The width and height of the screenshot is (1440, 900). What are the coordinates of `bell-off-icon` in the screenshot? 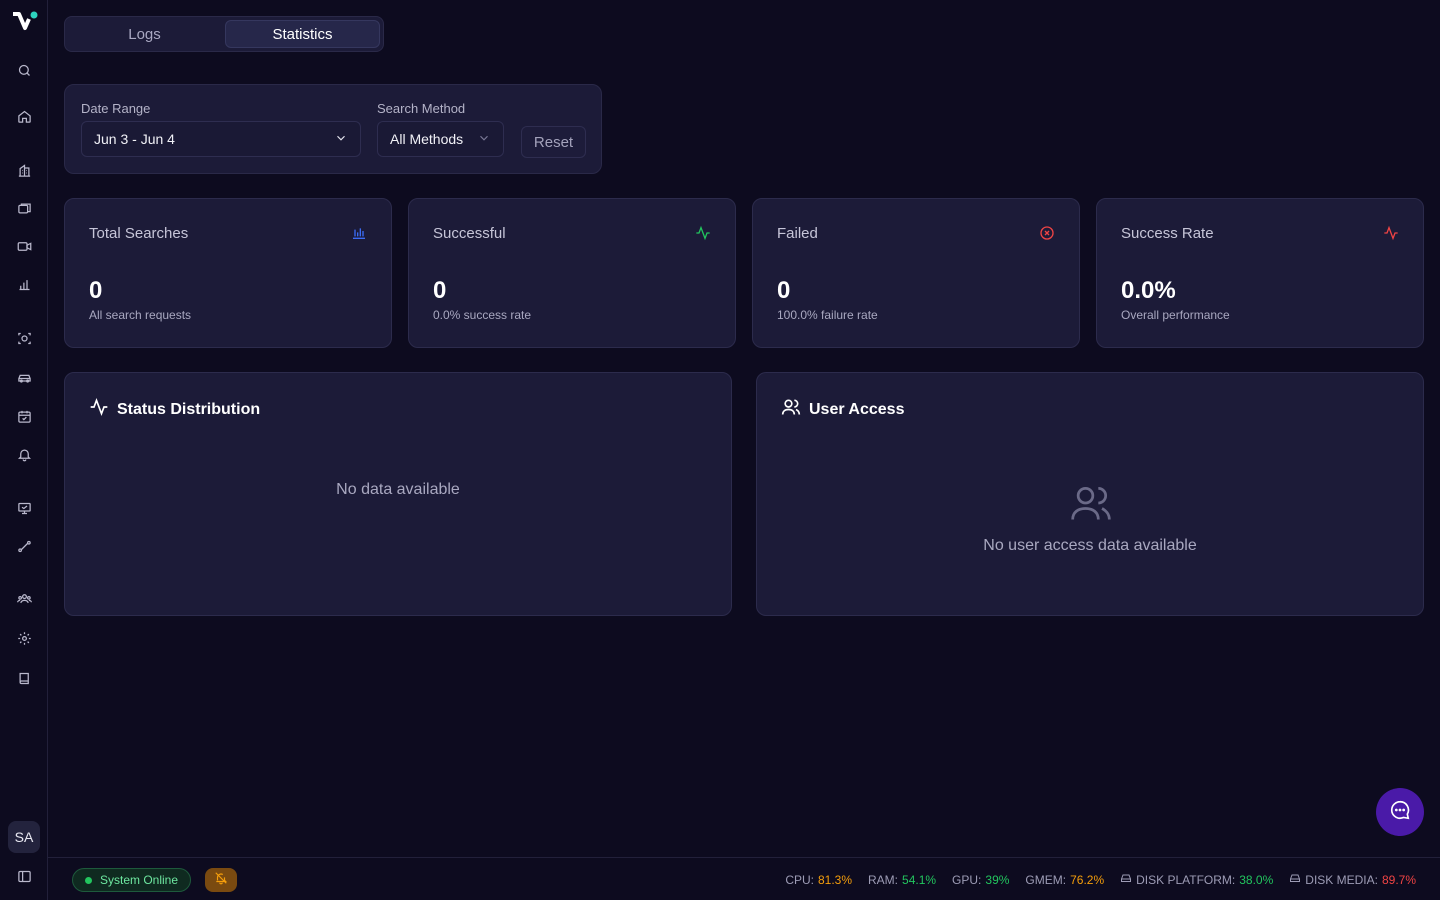 It's located at (221, 880).